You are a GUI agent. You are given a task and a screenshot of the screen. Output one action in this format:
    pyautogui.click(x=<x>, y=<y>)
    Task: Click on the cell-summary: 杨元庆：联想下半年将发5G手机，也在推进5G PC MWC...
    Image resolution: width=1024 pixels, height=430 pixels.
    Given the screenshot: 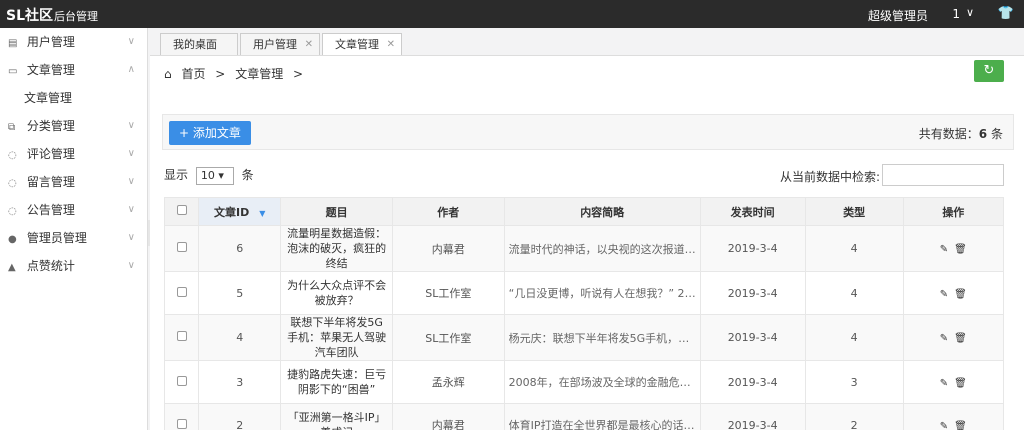 What is the action you would take?
    pyautogui.click(x=602, y=337)
    